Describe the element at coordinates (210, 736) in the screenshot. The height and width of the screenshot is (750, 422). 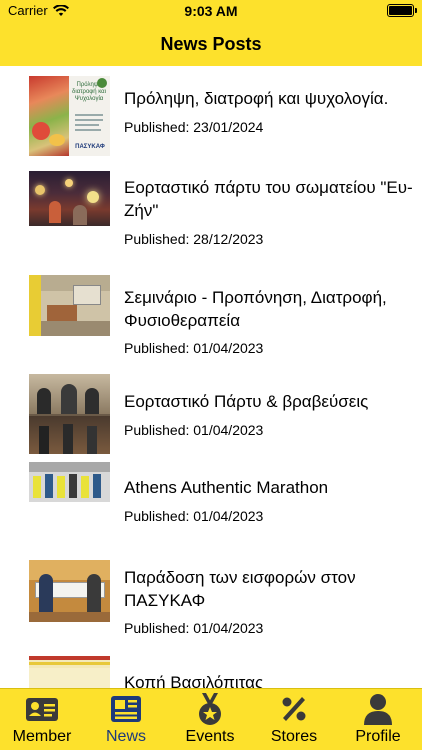
I see `tab-label: Events` at that location.